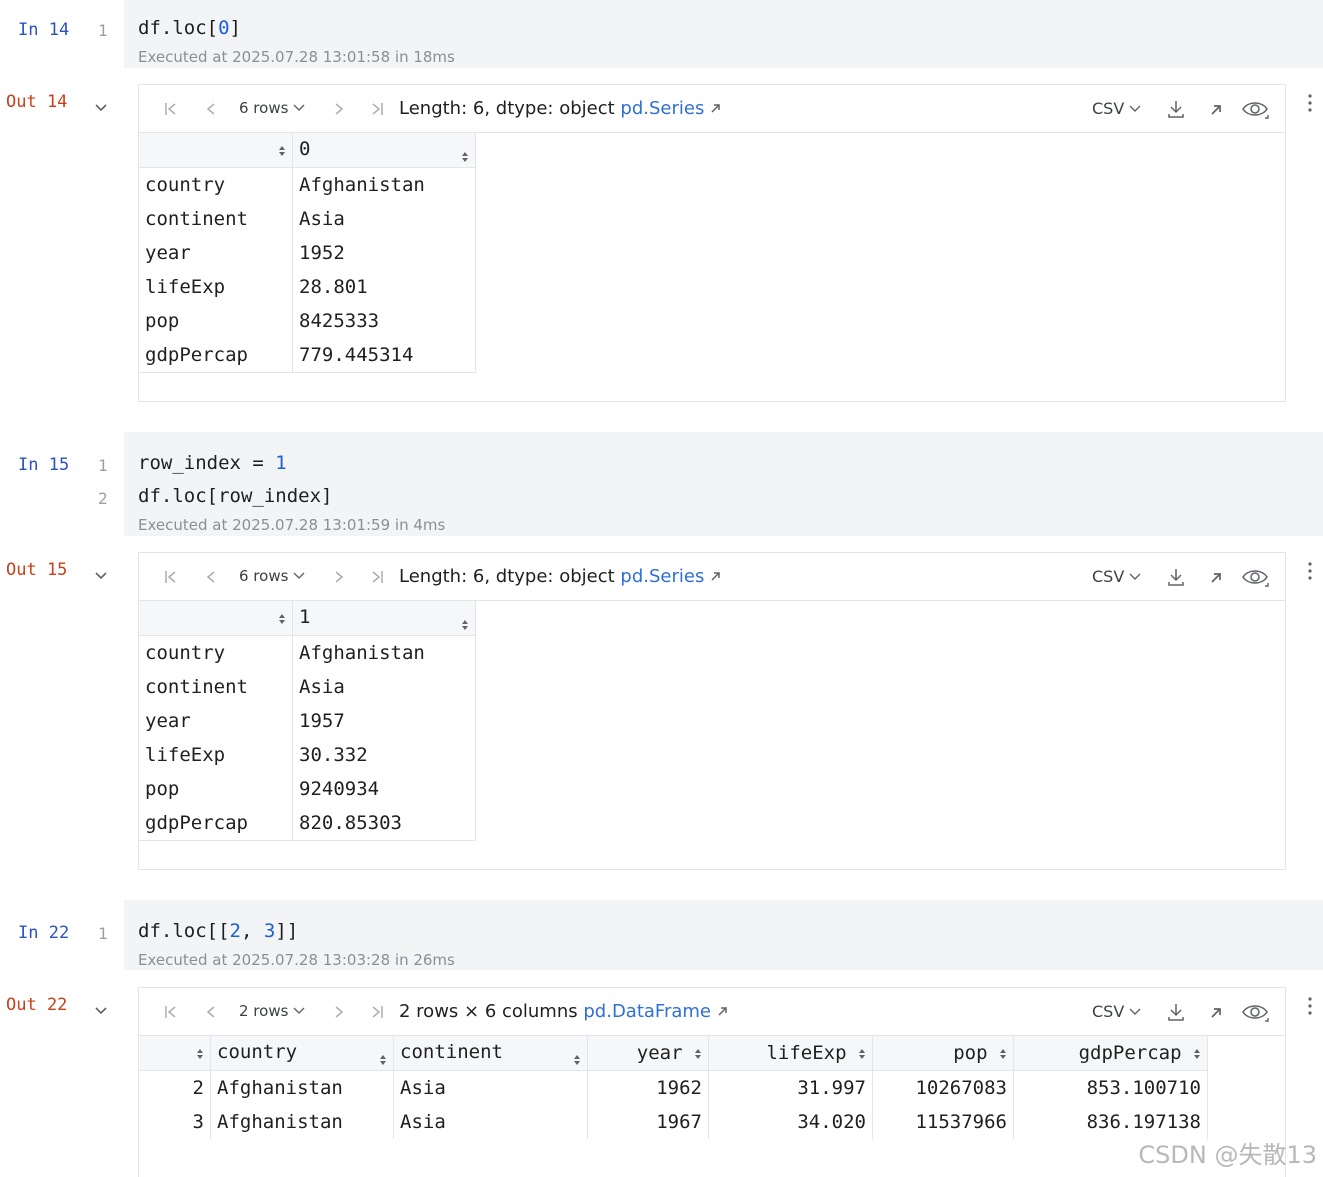 The image size is (1323, 1177). What do you see at coordinates (307, 755) in the screenshot?
I see `table-row: lifeExp 30.332` at bounding box center [307, 755].